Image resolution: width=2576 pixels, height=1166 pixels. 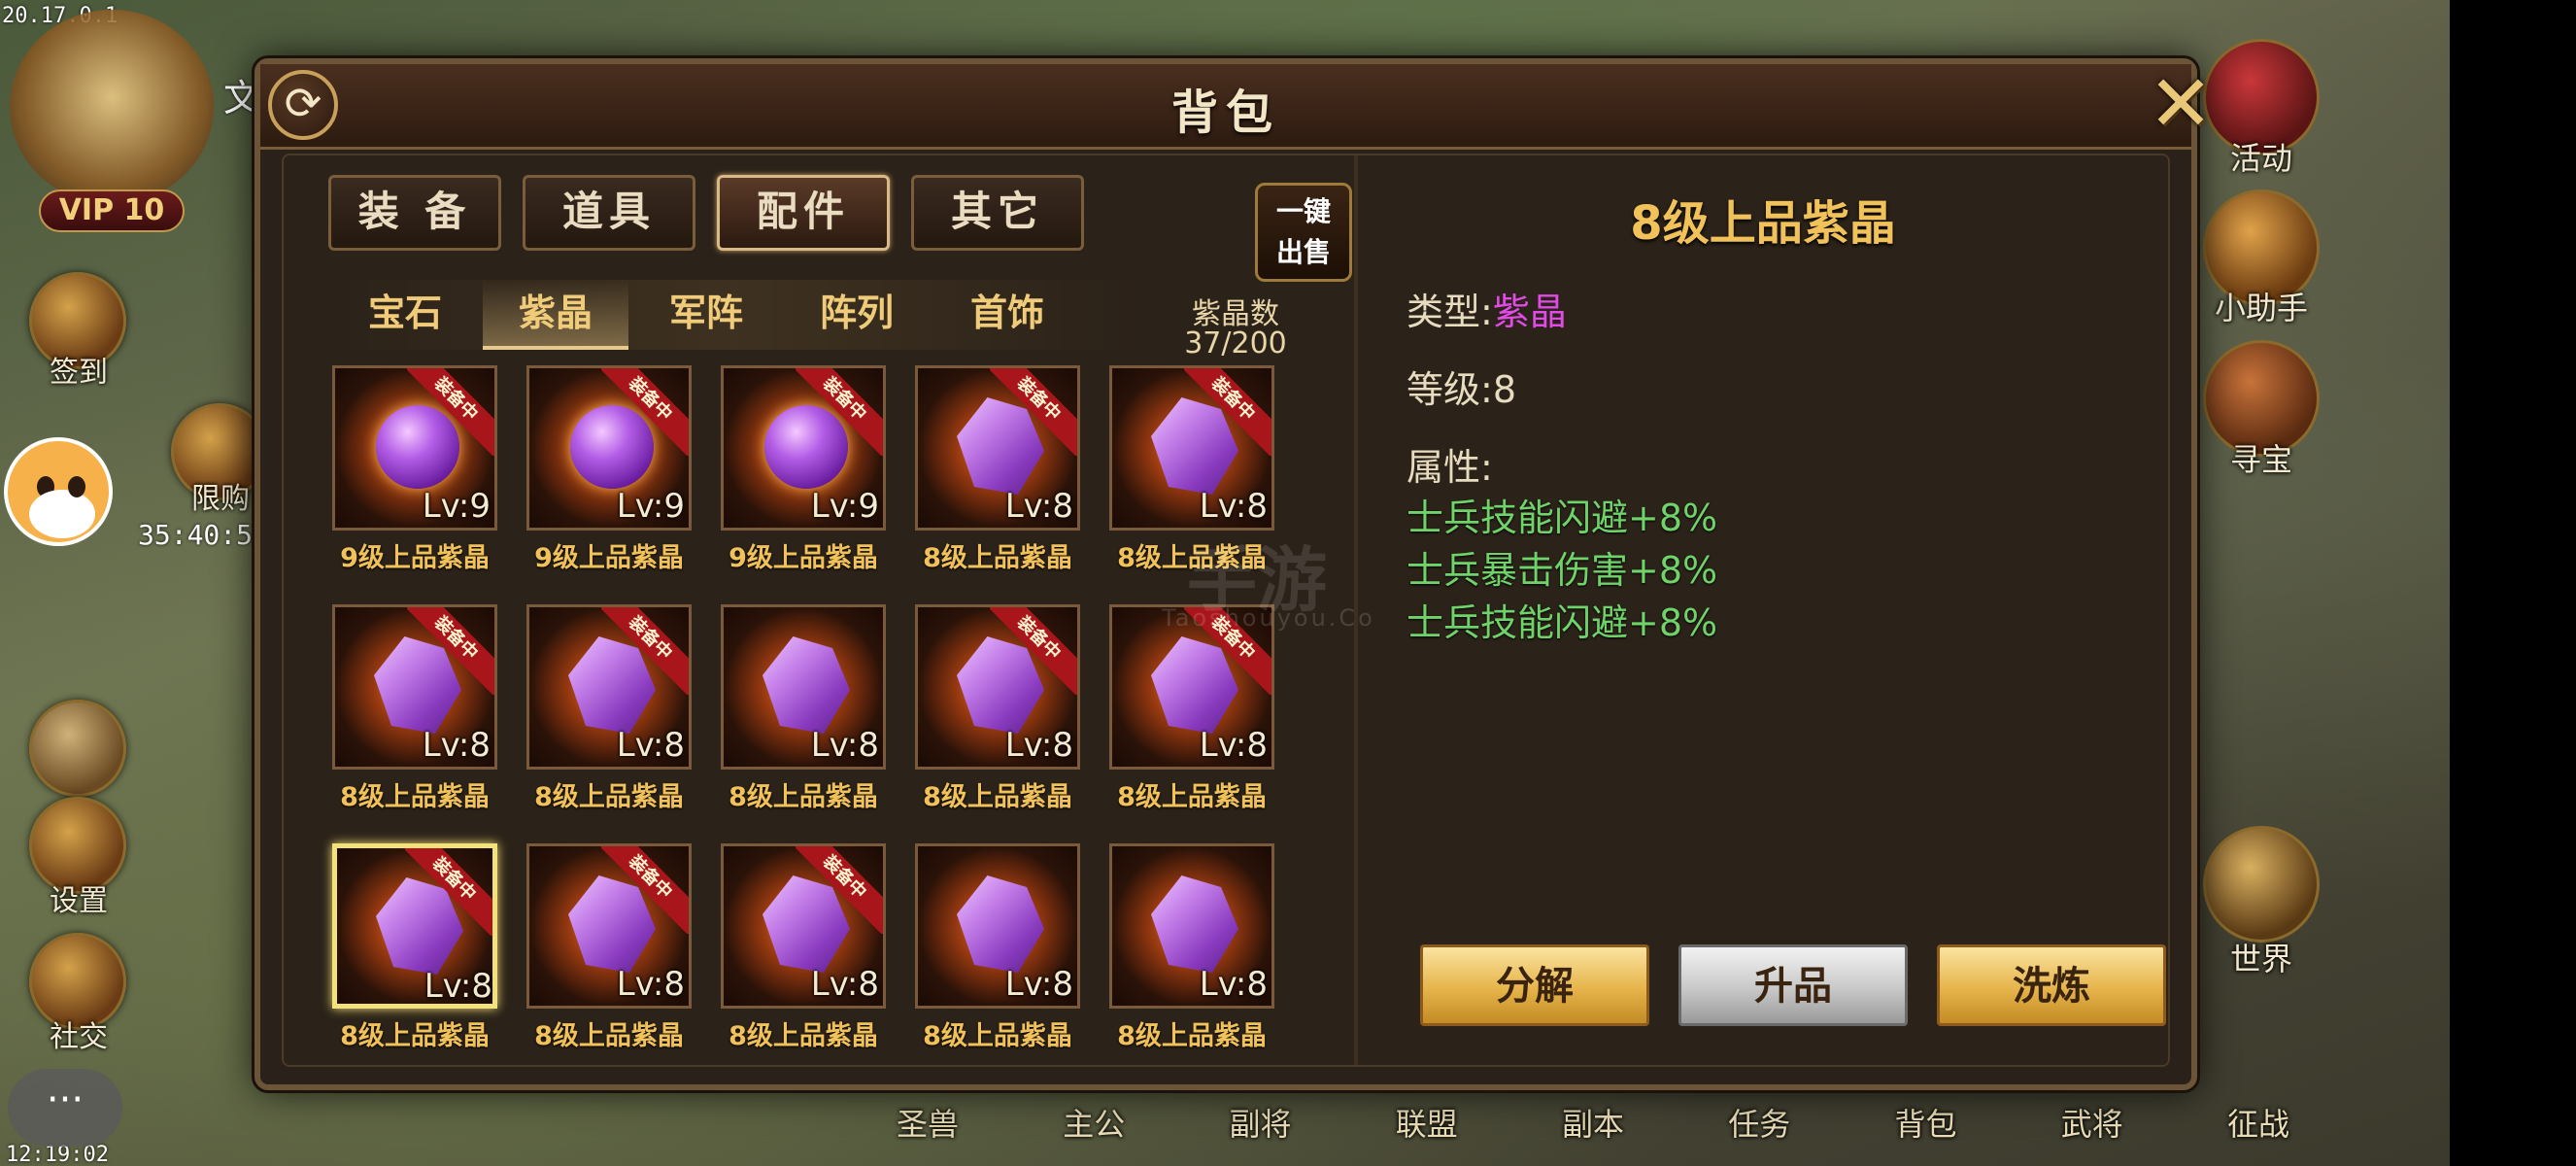 What do you see at coordinates (1007, 315) in the screenshot?
I see `subtab-jewelry: 首饰` at bounding box center [1007, 315].